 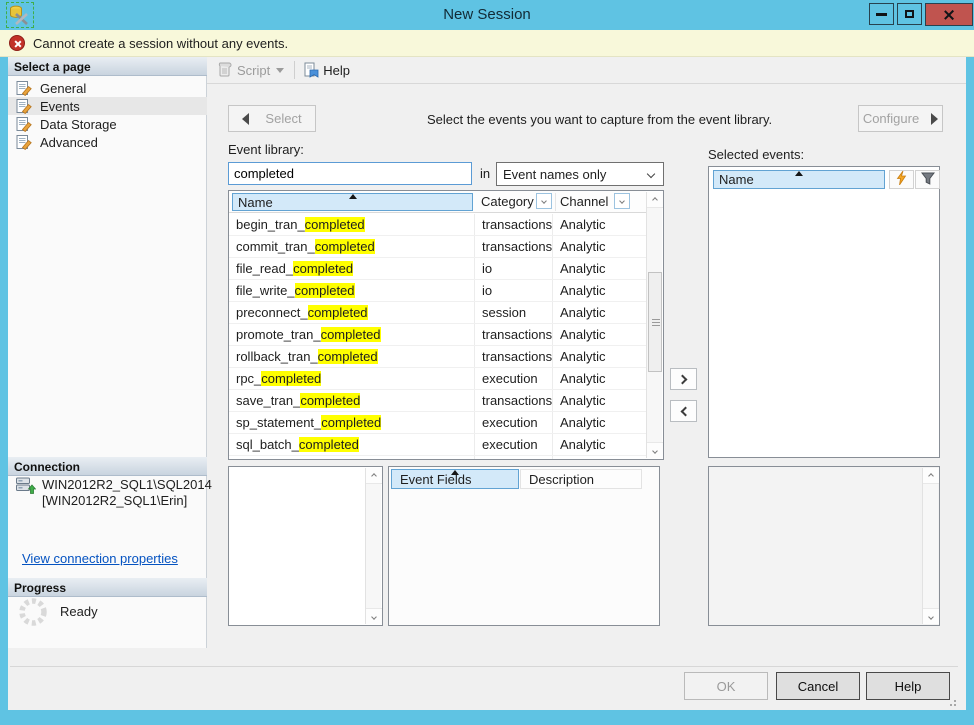 What do you see at coordinates (352, 246) in the screenshot?
I see `event-name-cell: commit_tran_completed` at bounding box center [352, 246].